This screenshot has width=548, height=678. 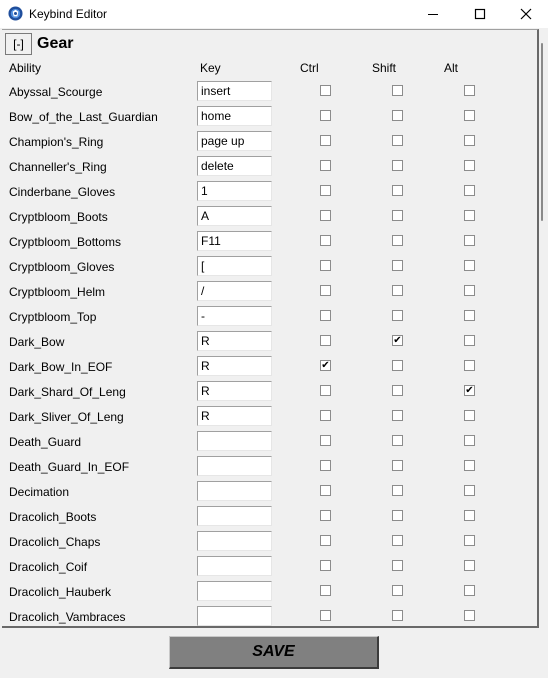 I want to click on ability-label: Dark_Sliver_Of_Leng, so click(x=66, y=417).